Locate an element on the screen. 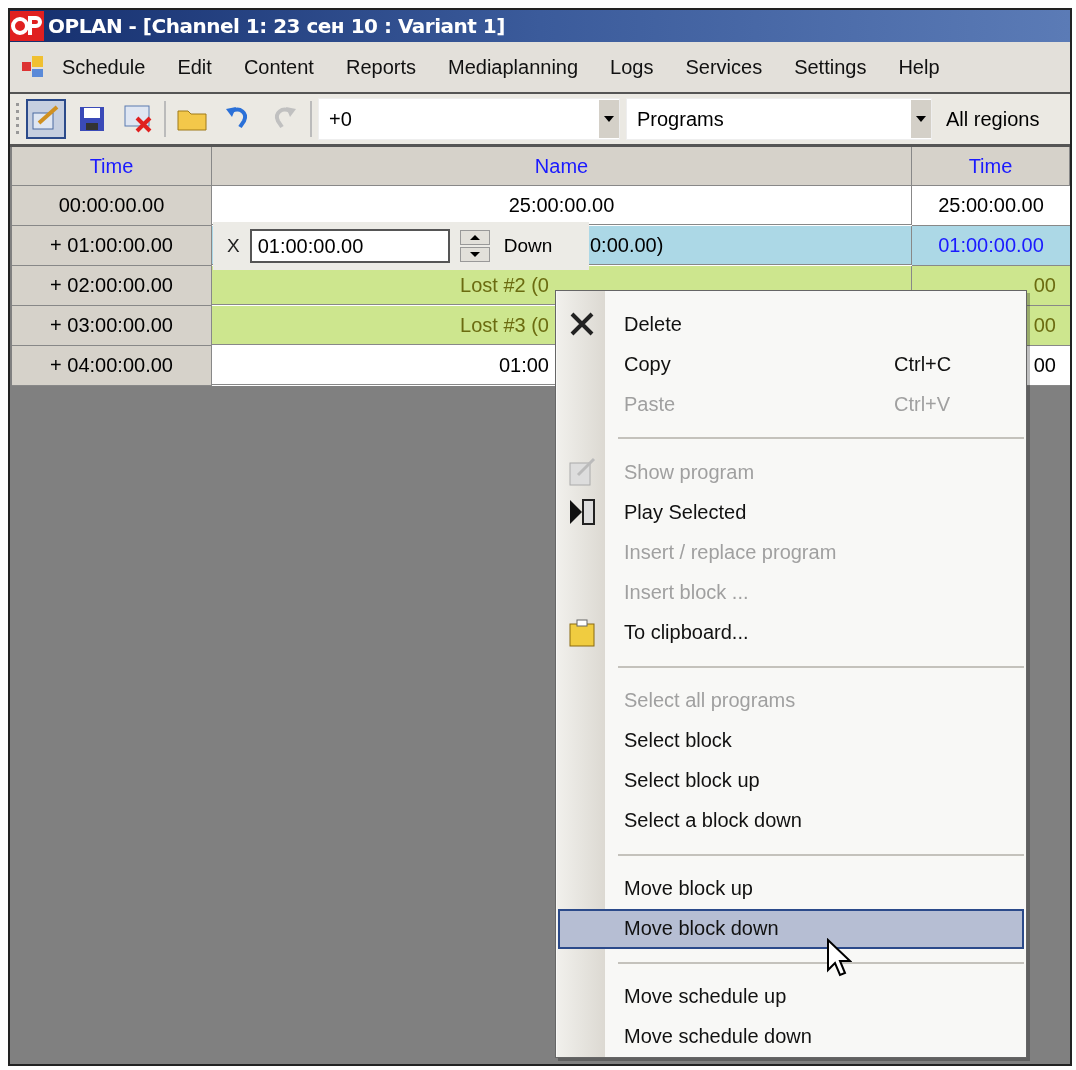 The image size is (1076, 1070). menu-item: Move schedule up is located at coordinates (791, 996).